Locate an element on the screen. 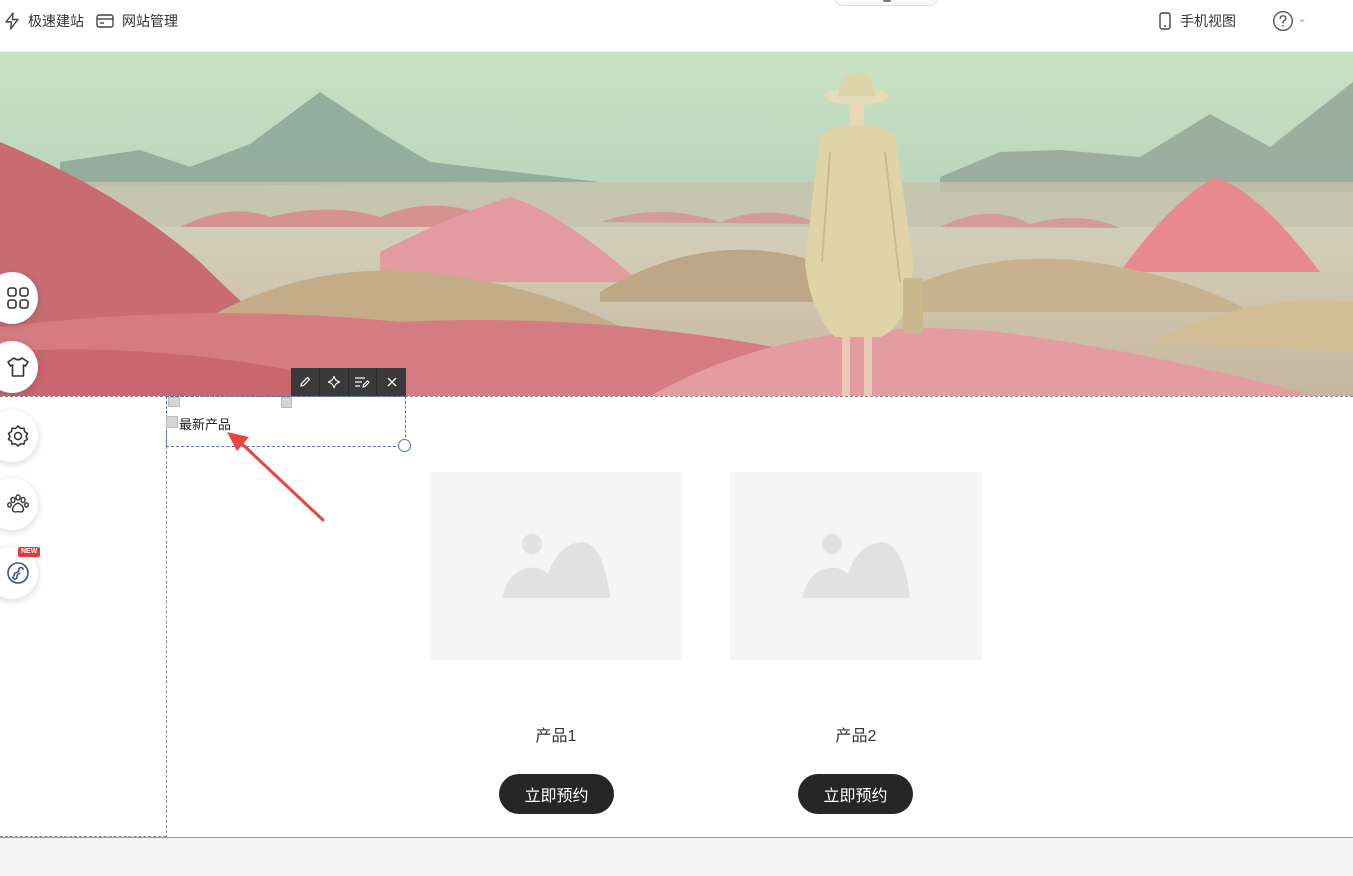 The width and height of the screenshot is (1353, 876). mobile-view-button: 手机视图 is located at coordinates (1197, 21).